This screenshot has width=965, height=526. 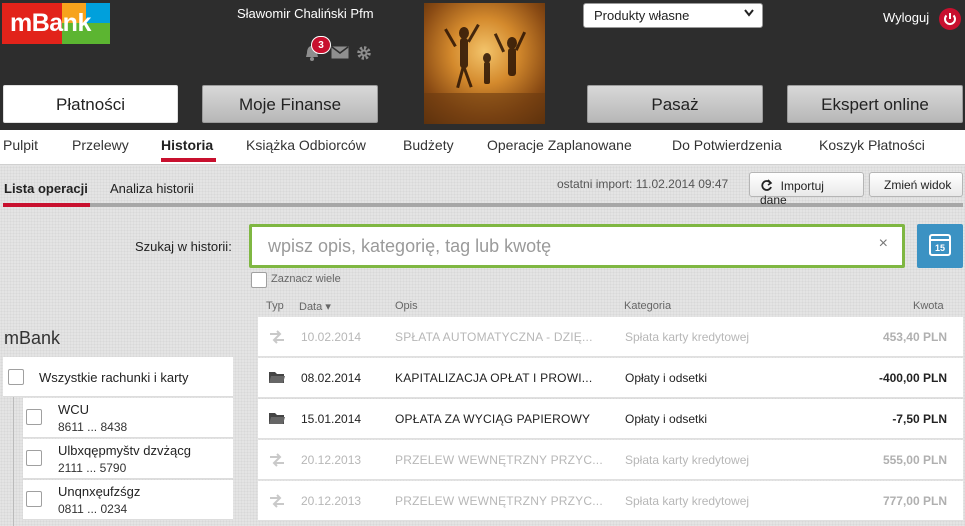 I want to click on operation-desc: OPŁATA ZA WYCIĄG PAPIEROWY, so click(x=493, y=419).